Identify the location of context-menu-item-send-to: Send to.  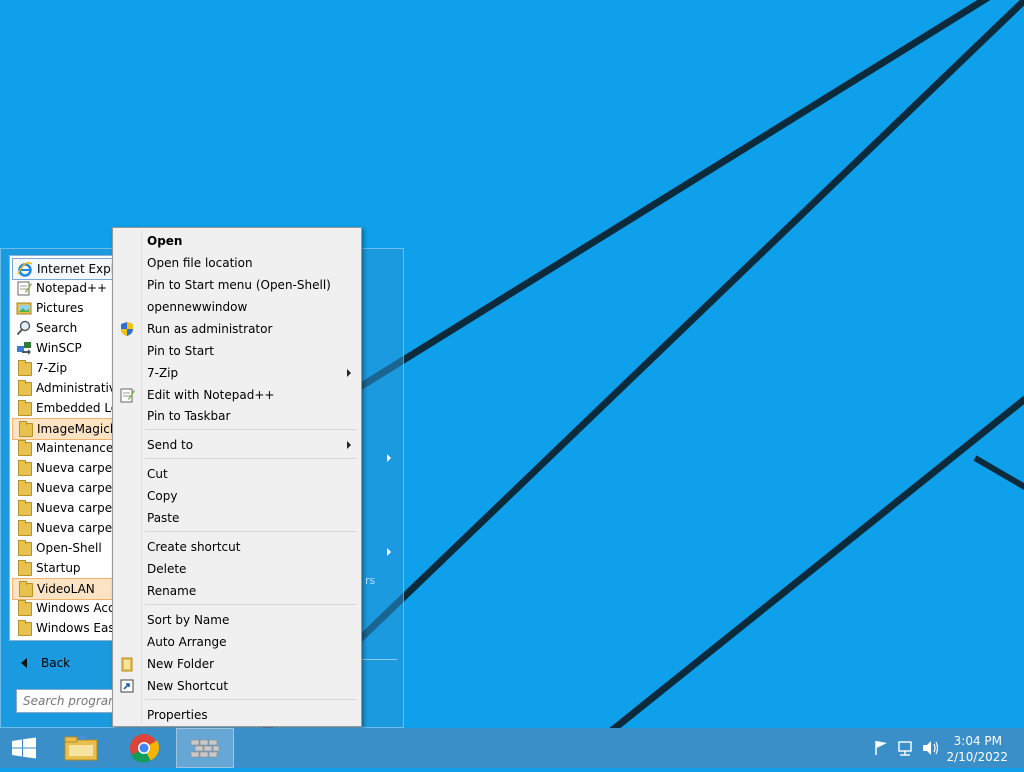
(237, 445).